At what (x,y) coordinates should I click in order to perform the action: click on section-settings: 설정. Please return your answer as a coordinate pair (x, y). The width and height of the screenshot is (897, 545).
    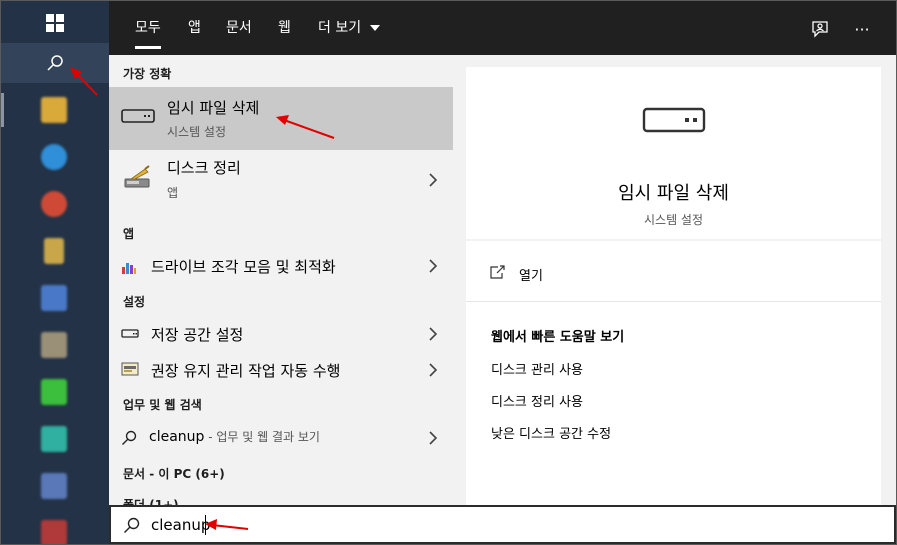
    Looking at the image, I should click on (134, 302).